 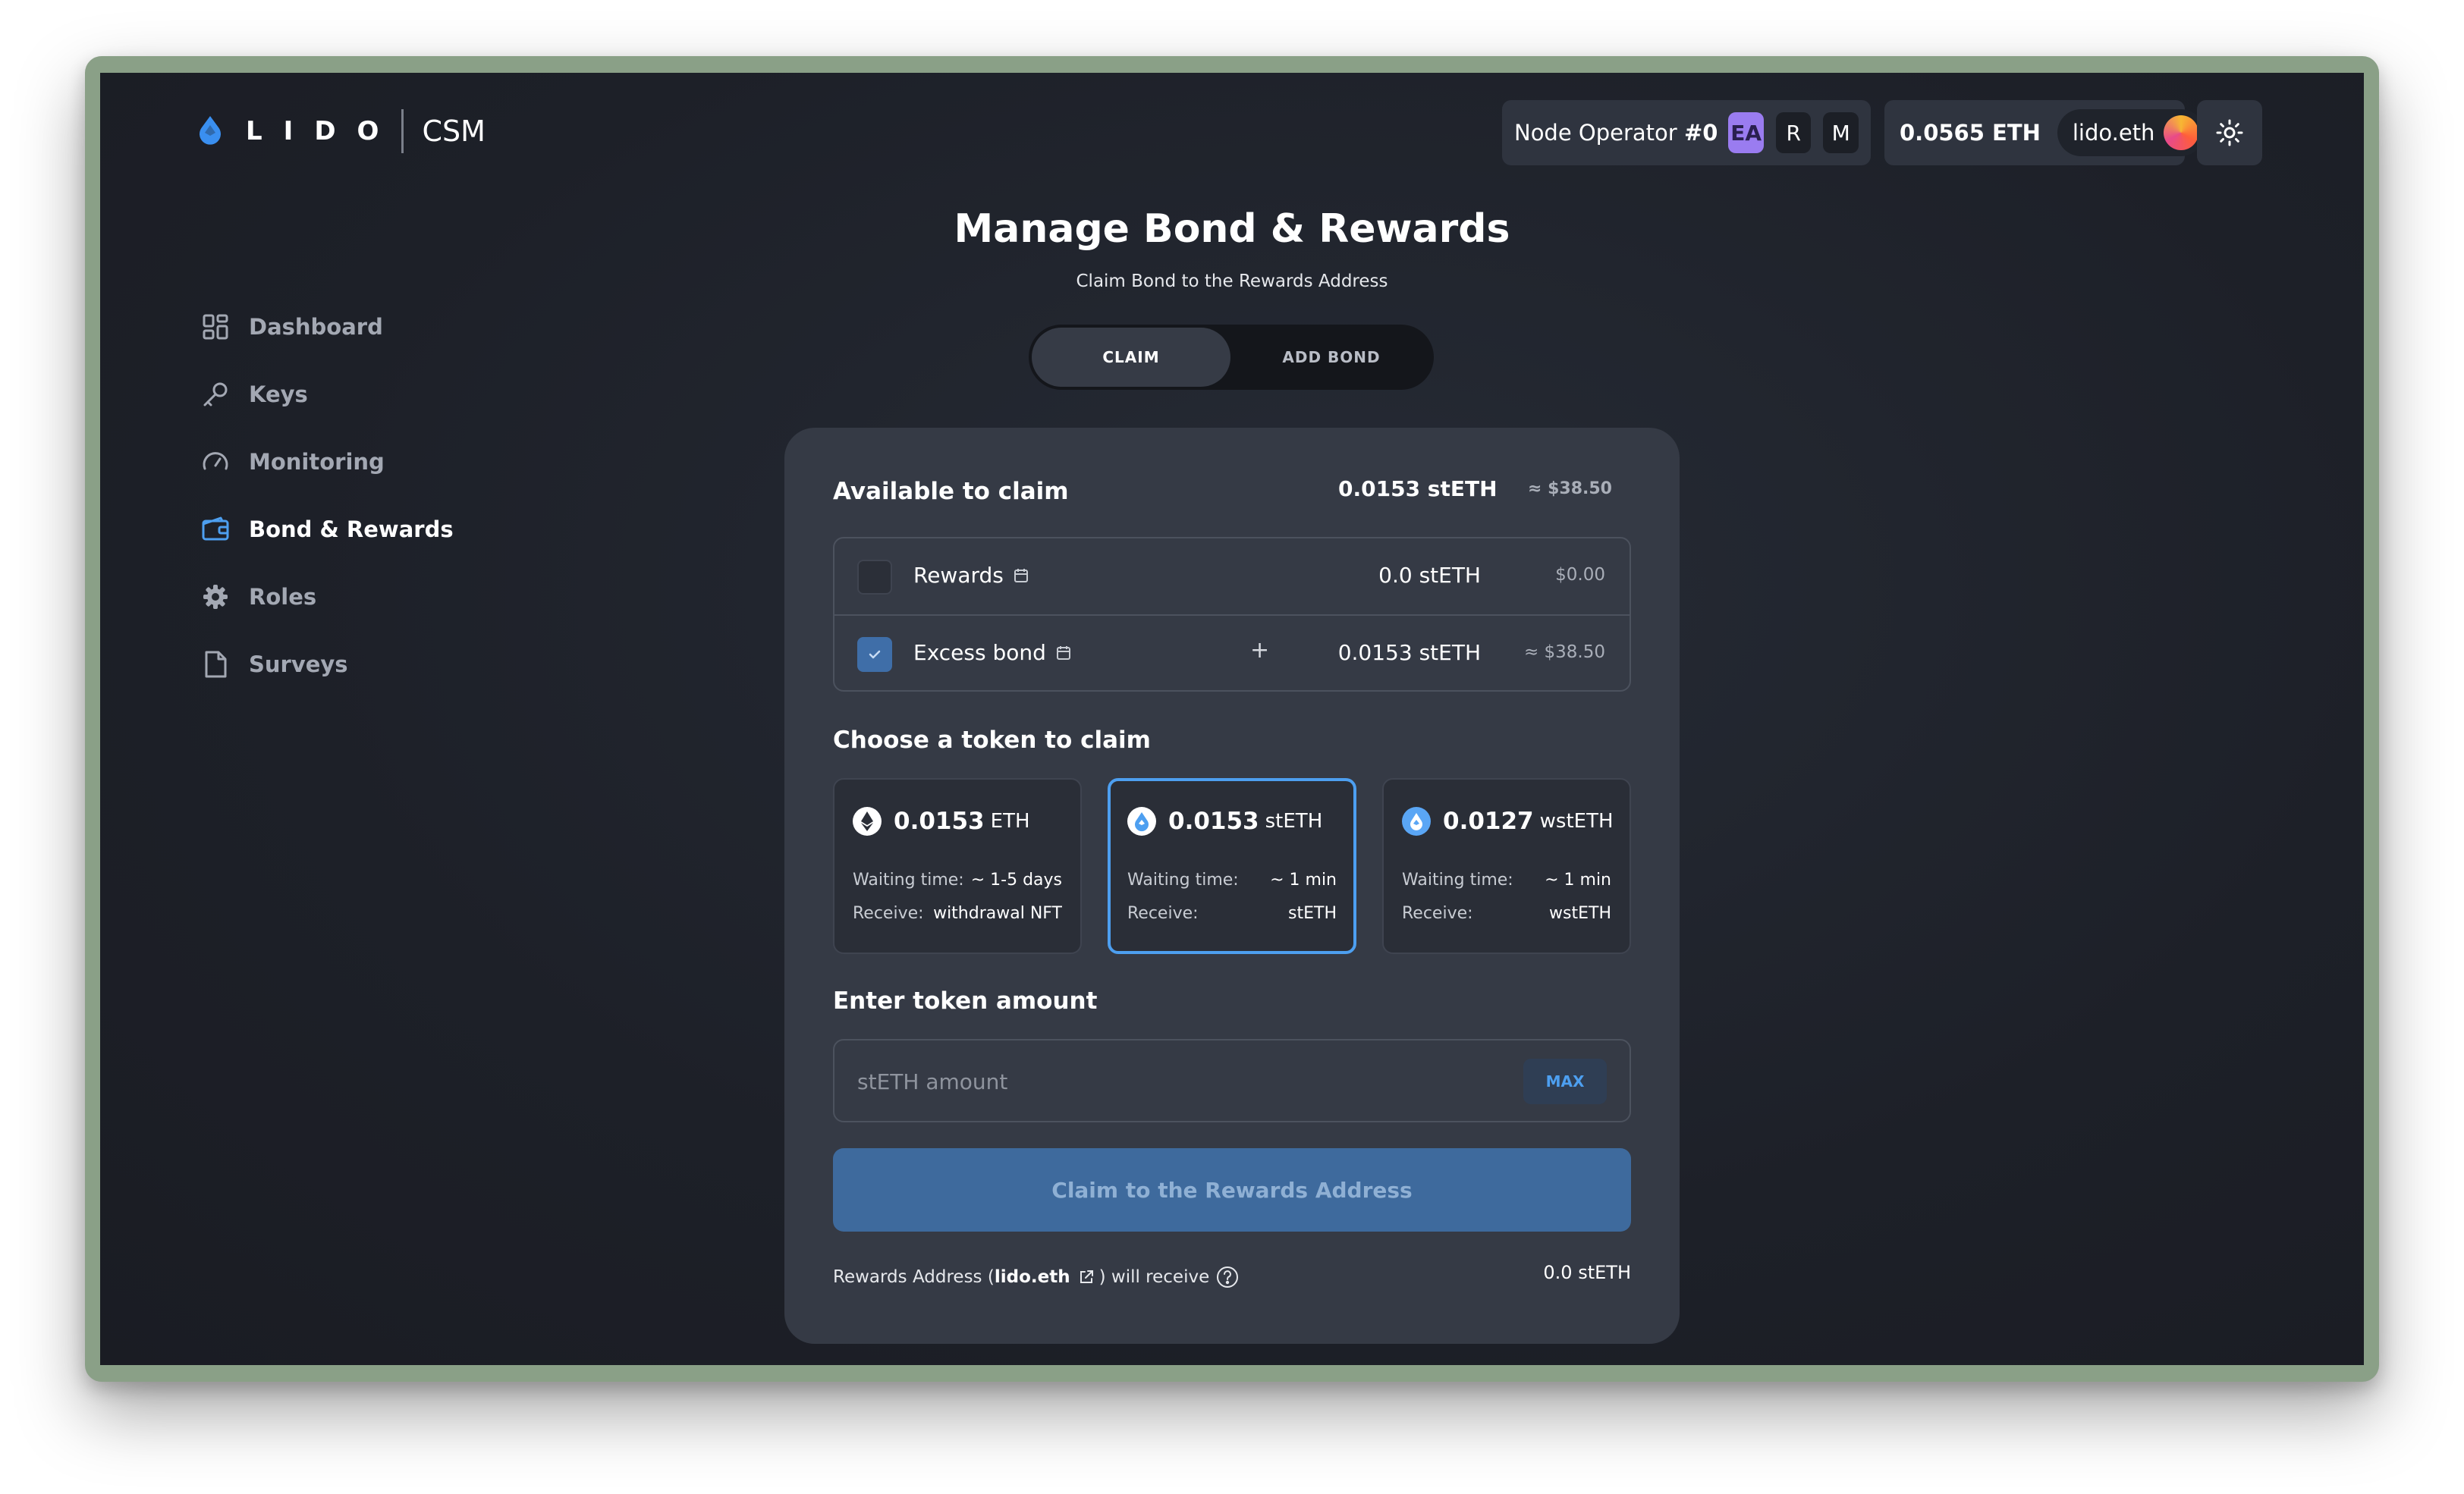 What do you see at coordinates (1700, 133) in the screenshot?
I see `node-operator-id: #0` at bounding box center [1700, 133].